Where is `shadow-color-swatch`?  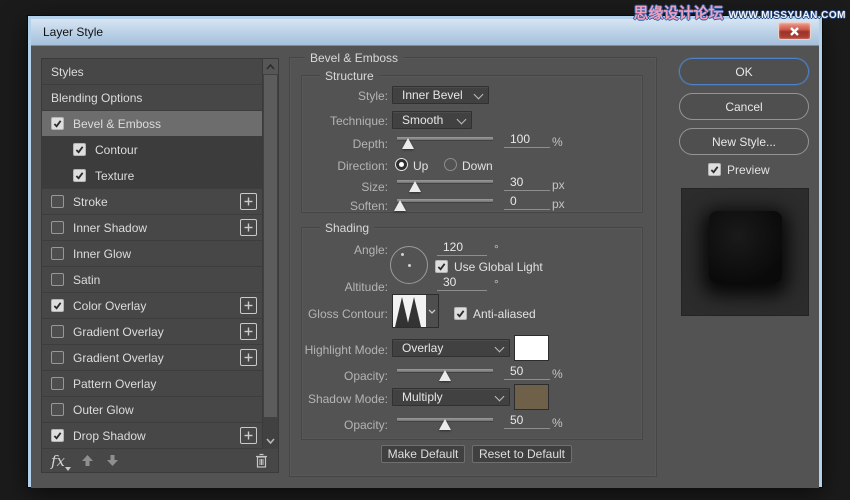 shadow-color-swatch is located at coordinates (531, 397).